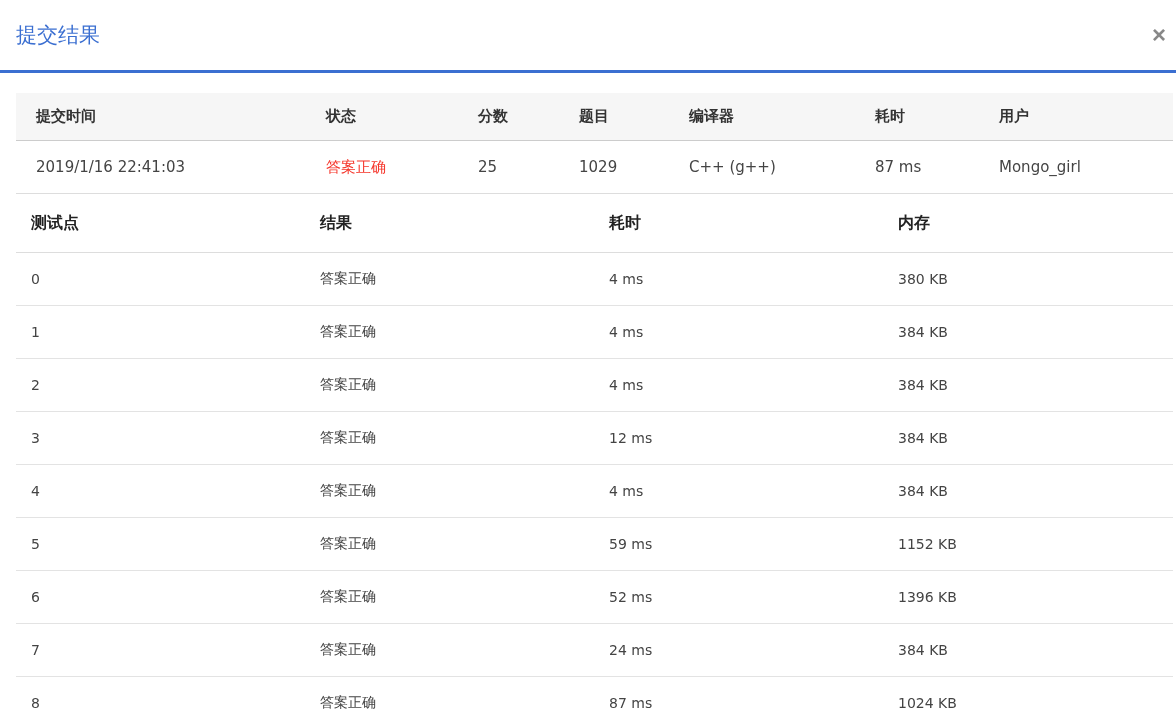  I want to click on column-header: 用户, so click(1014, 116).